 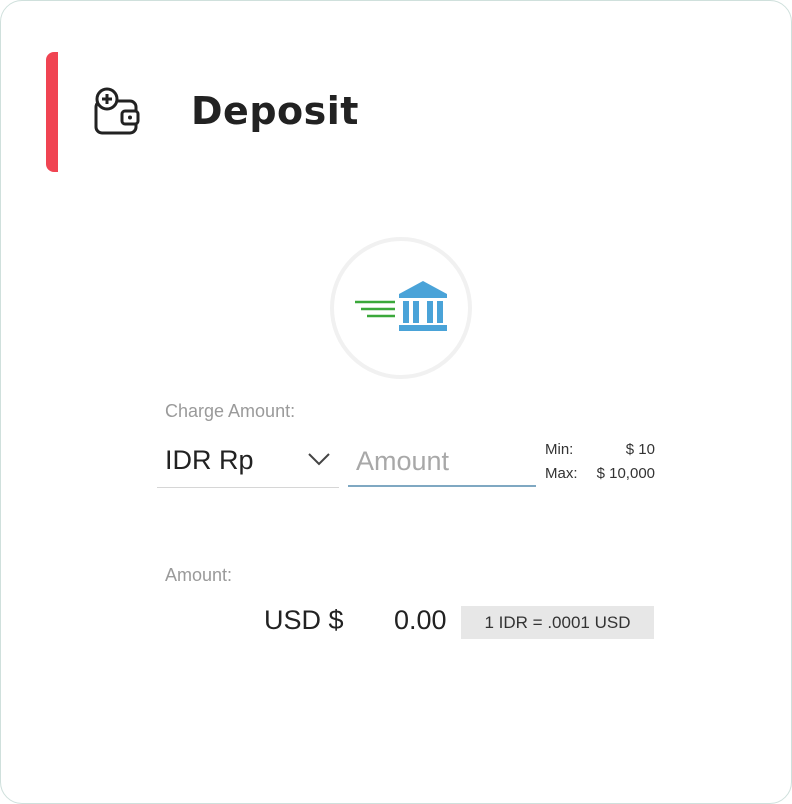 I want to click on accent-bar, so click(x=52, y=112).